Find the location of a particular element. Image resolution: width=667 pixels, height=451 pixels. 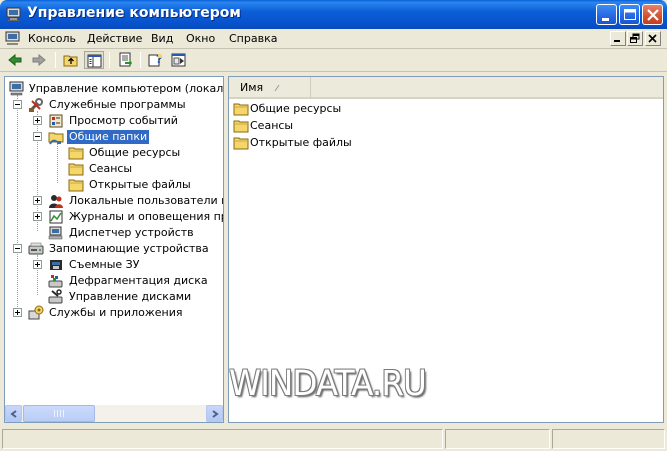

console-icon is located at coordinates (13, 40).